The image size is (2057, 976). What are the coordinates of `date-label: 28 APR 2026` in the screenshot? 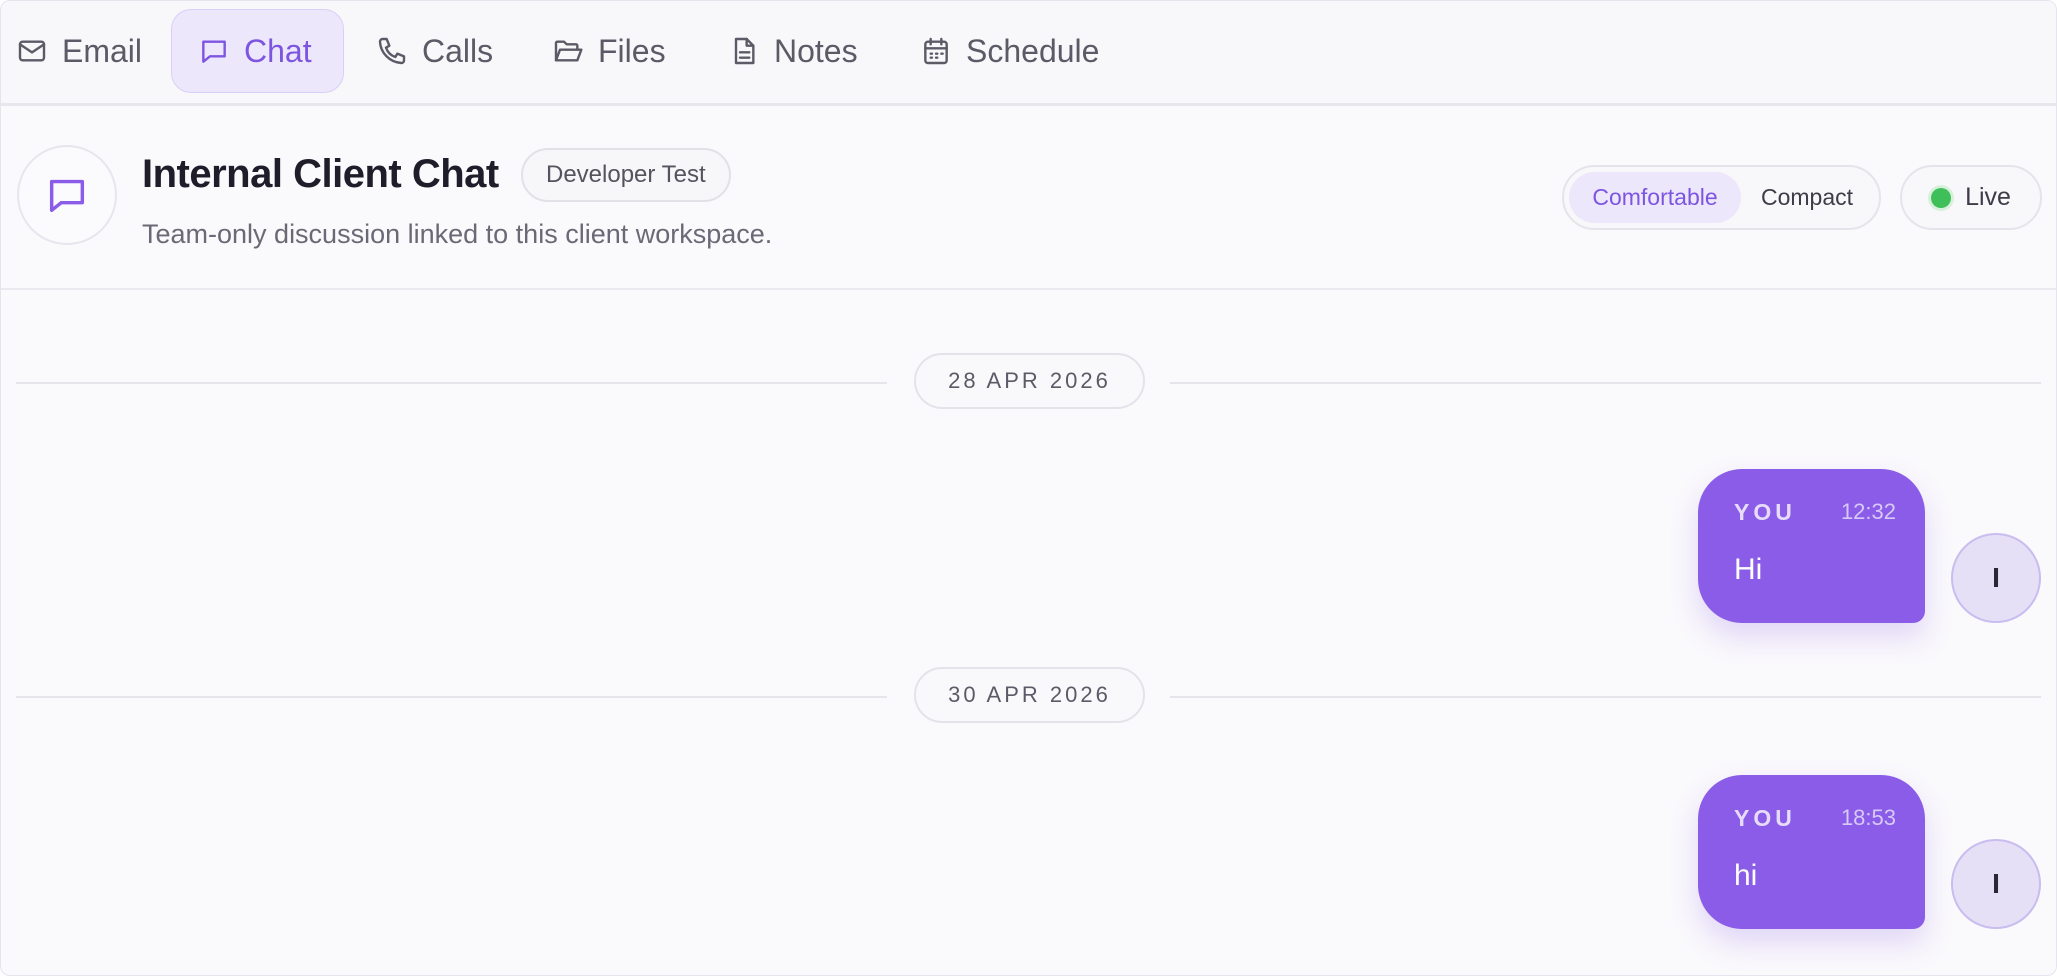 It's located at (1029, 381).